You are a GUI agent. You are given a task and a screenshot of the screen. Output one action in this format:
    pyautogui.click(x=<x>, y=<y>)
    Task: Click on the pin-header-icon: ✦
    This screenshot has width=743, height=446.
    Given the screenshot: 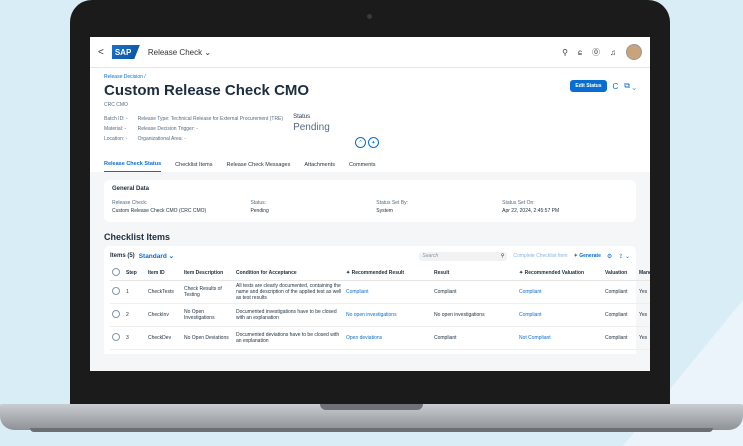 What is the action you would take?
    pyautogui.click(x=373, y=142)
    